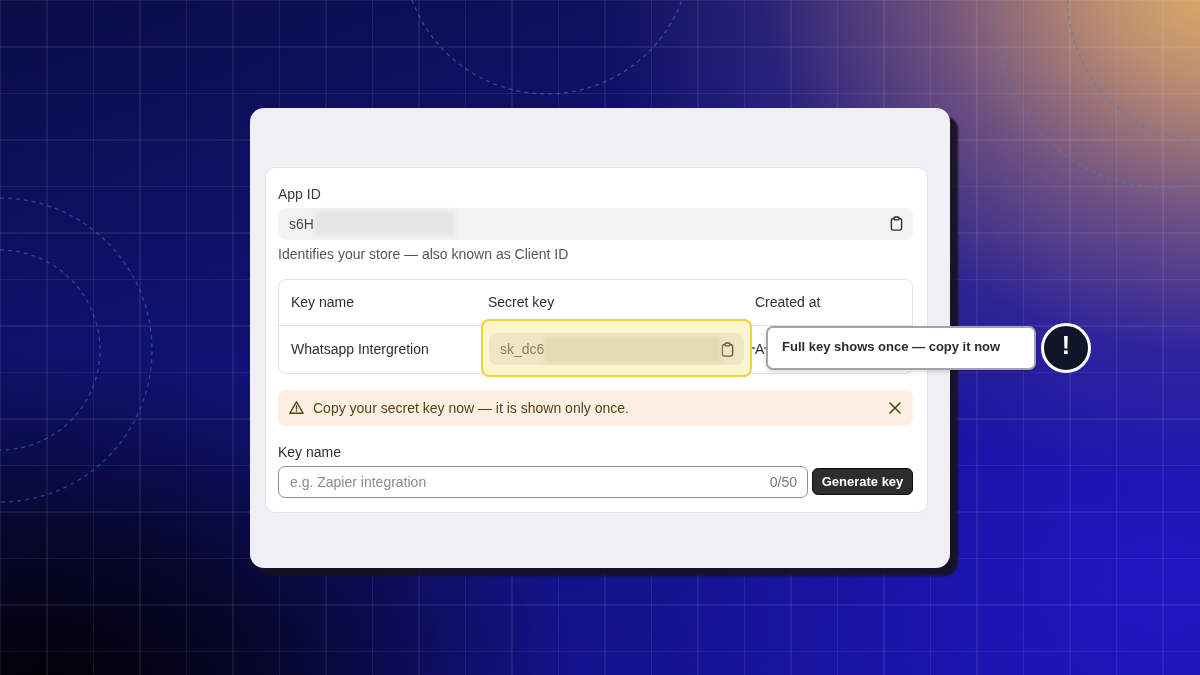 This screenshot has height=675, width=1200. Describe the element at coordinates (301, 223) in the screenshot. I see `app-id-value: s6H` at that location.